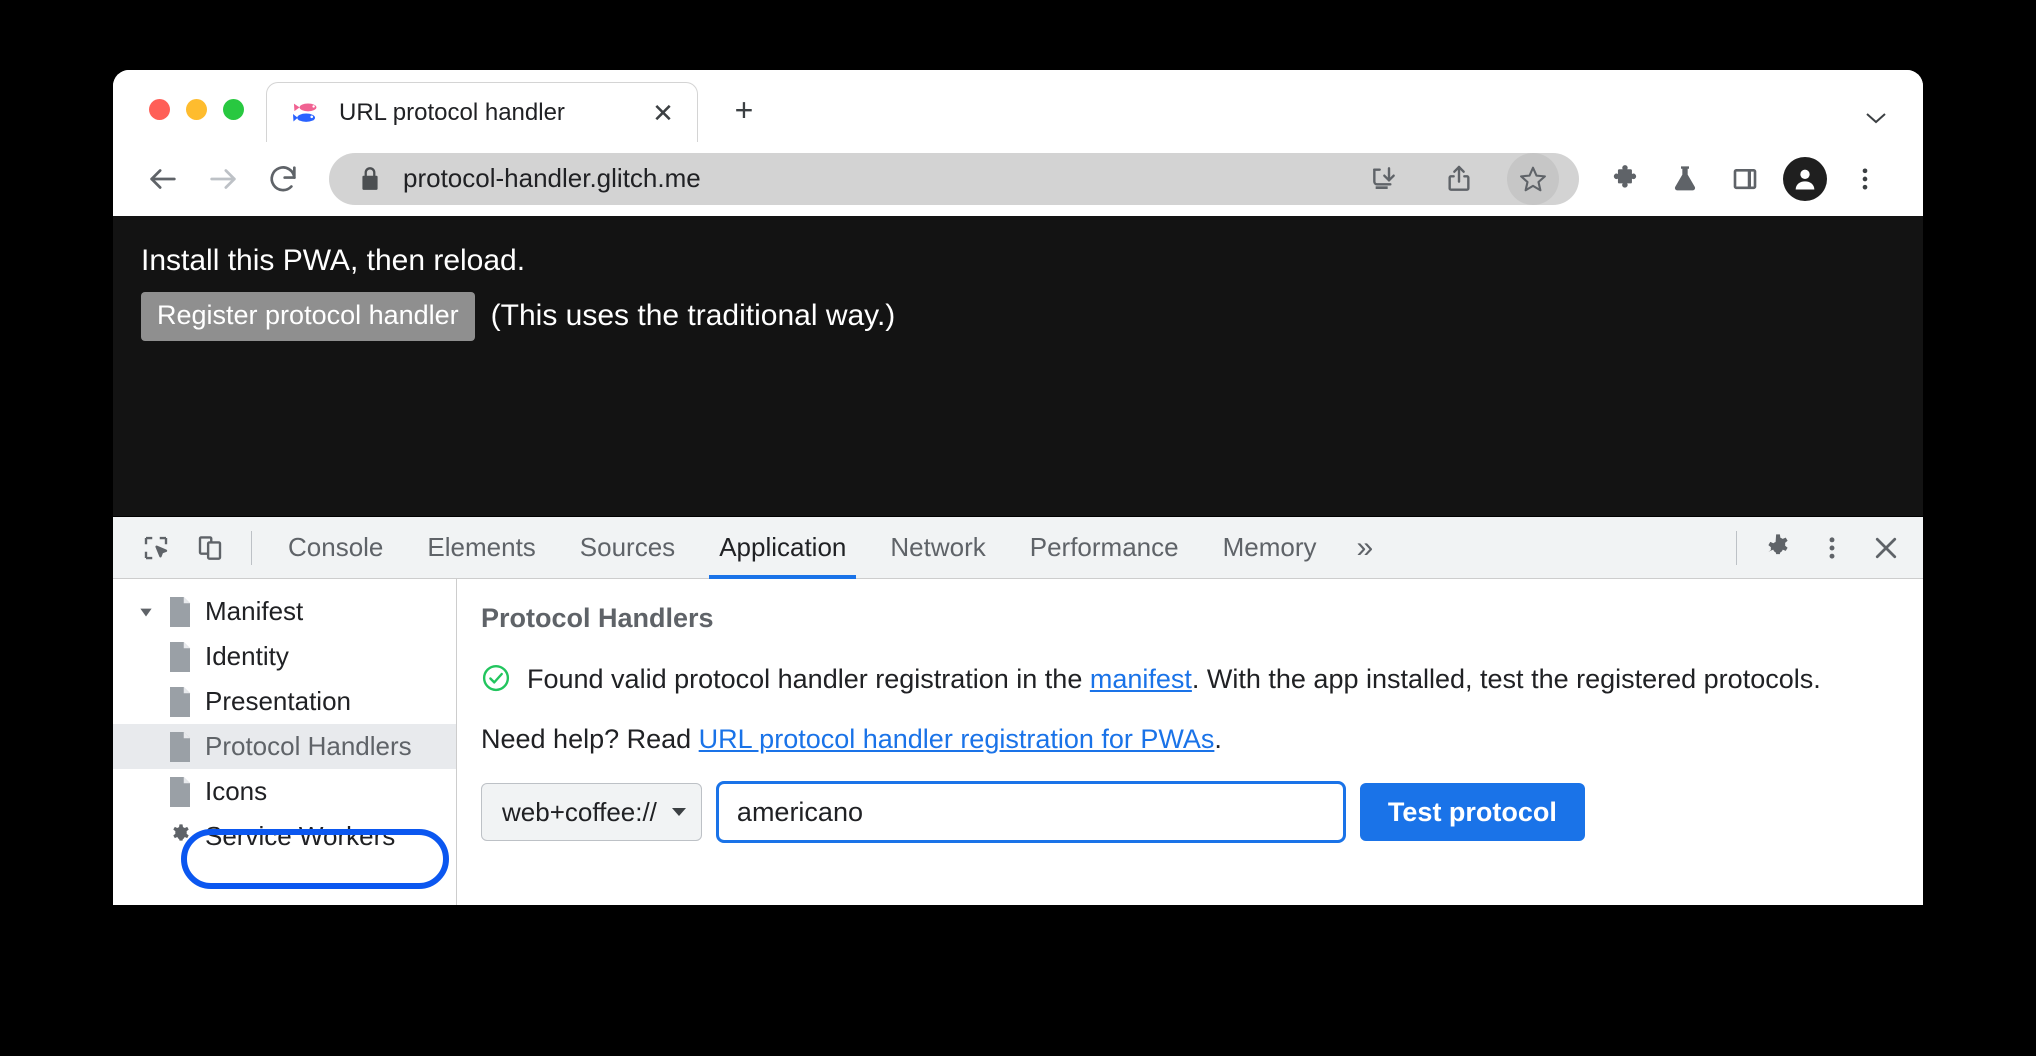 The image size is (2036, 1056). What do you see at coordinates (308, 316) in the screenshot?
I see `register-protocol-handler-button: Register protocol handler` at bounding box center [308, 316].